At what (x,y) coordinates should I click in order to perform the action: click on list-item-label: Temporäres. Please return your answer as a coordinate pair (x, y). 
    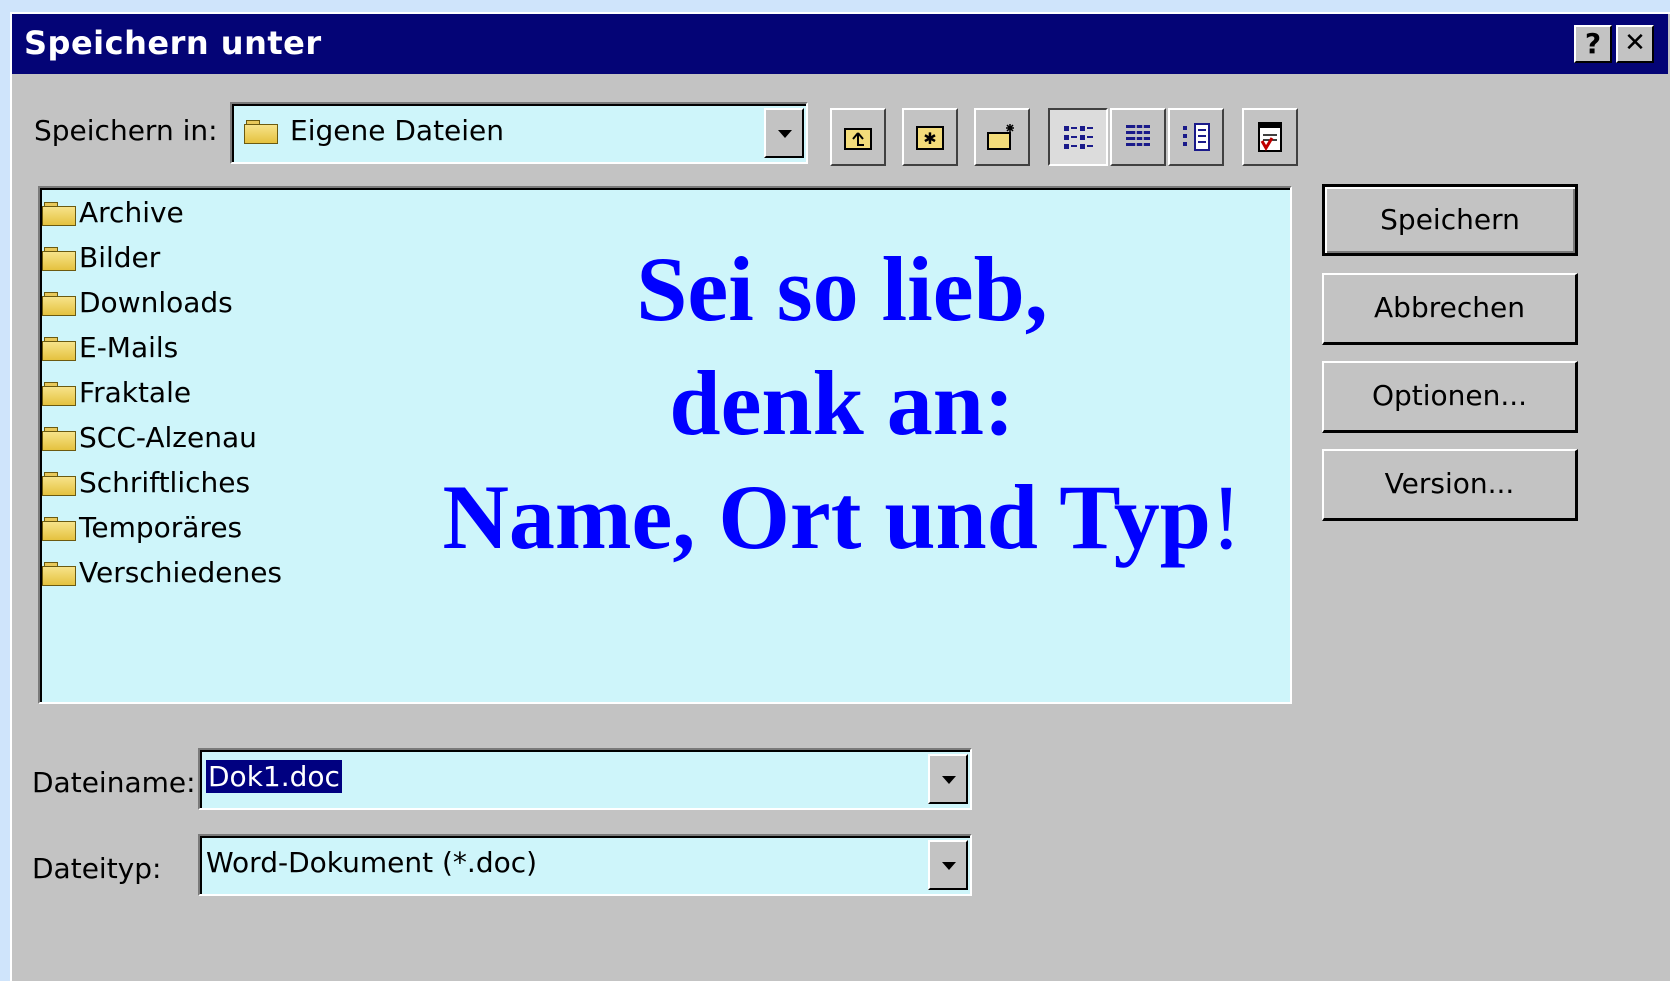
    Looking at the image, I should click on (161, 527).